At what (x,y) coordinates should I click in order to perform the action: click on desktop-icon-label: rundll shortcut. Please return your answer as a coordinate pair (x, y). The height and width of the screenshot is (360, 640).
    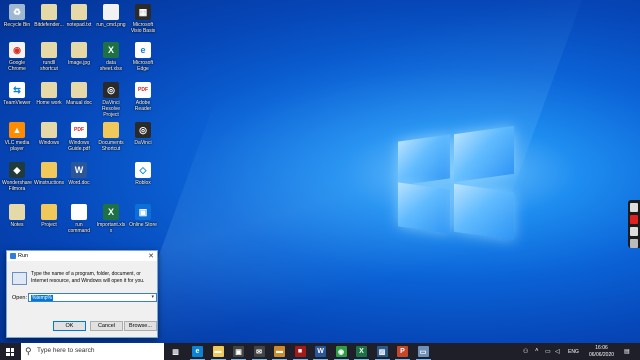
    Looking at the image, I should click on (49, 66).